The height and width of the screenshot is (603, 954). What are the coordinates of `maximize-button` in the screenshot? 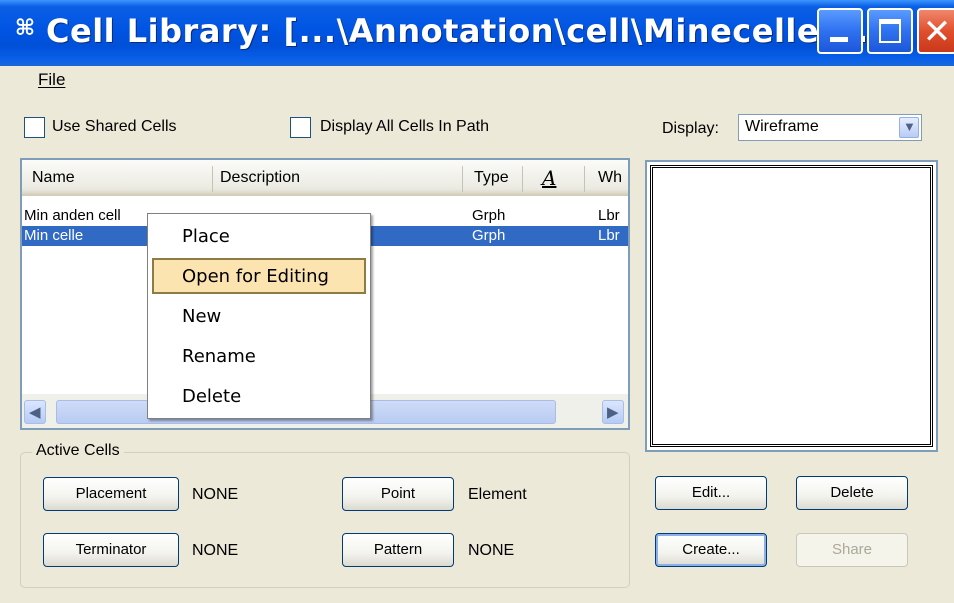 It's located at (890, 31).